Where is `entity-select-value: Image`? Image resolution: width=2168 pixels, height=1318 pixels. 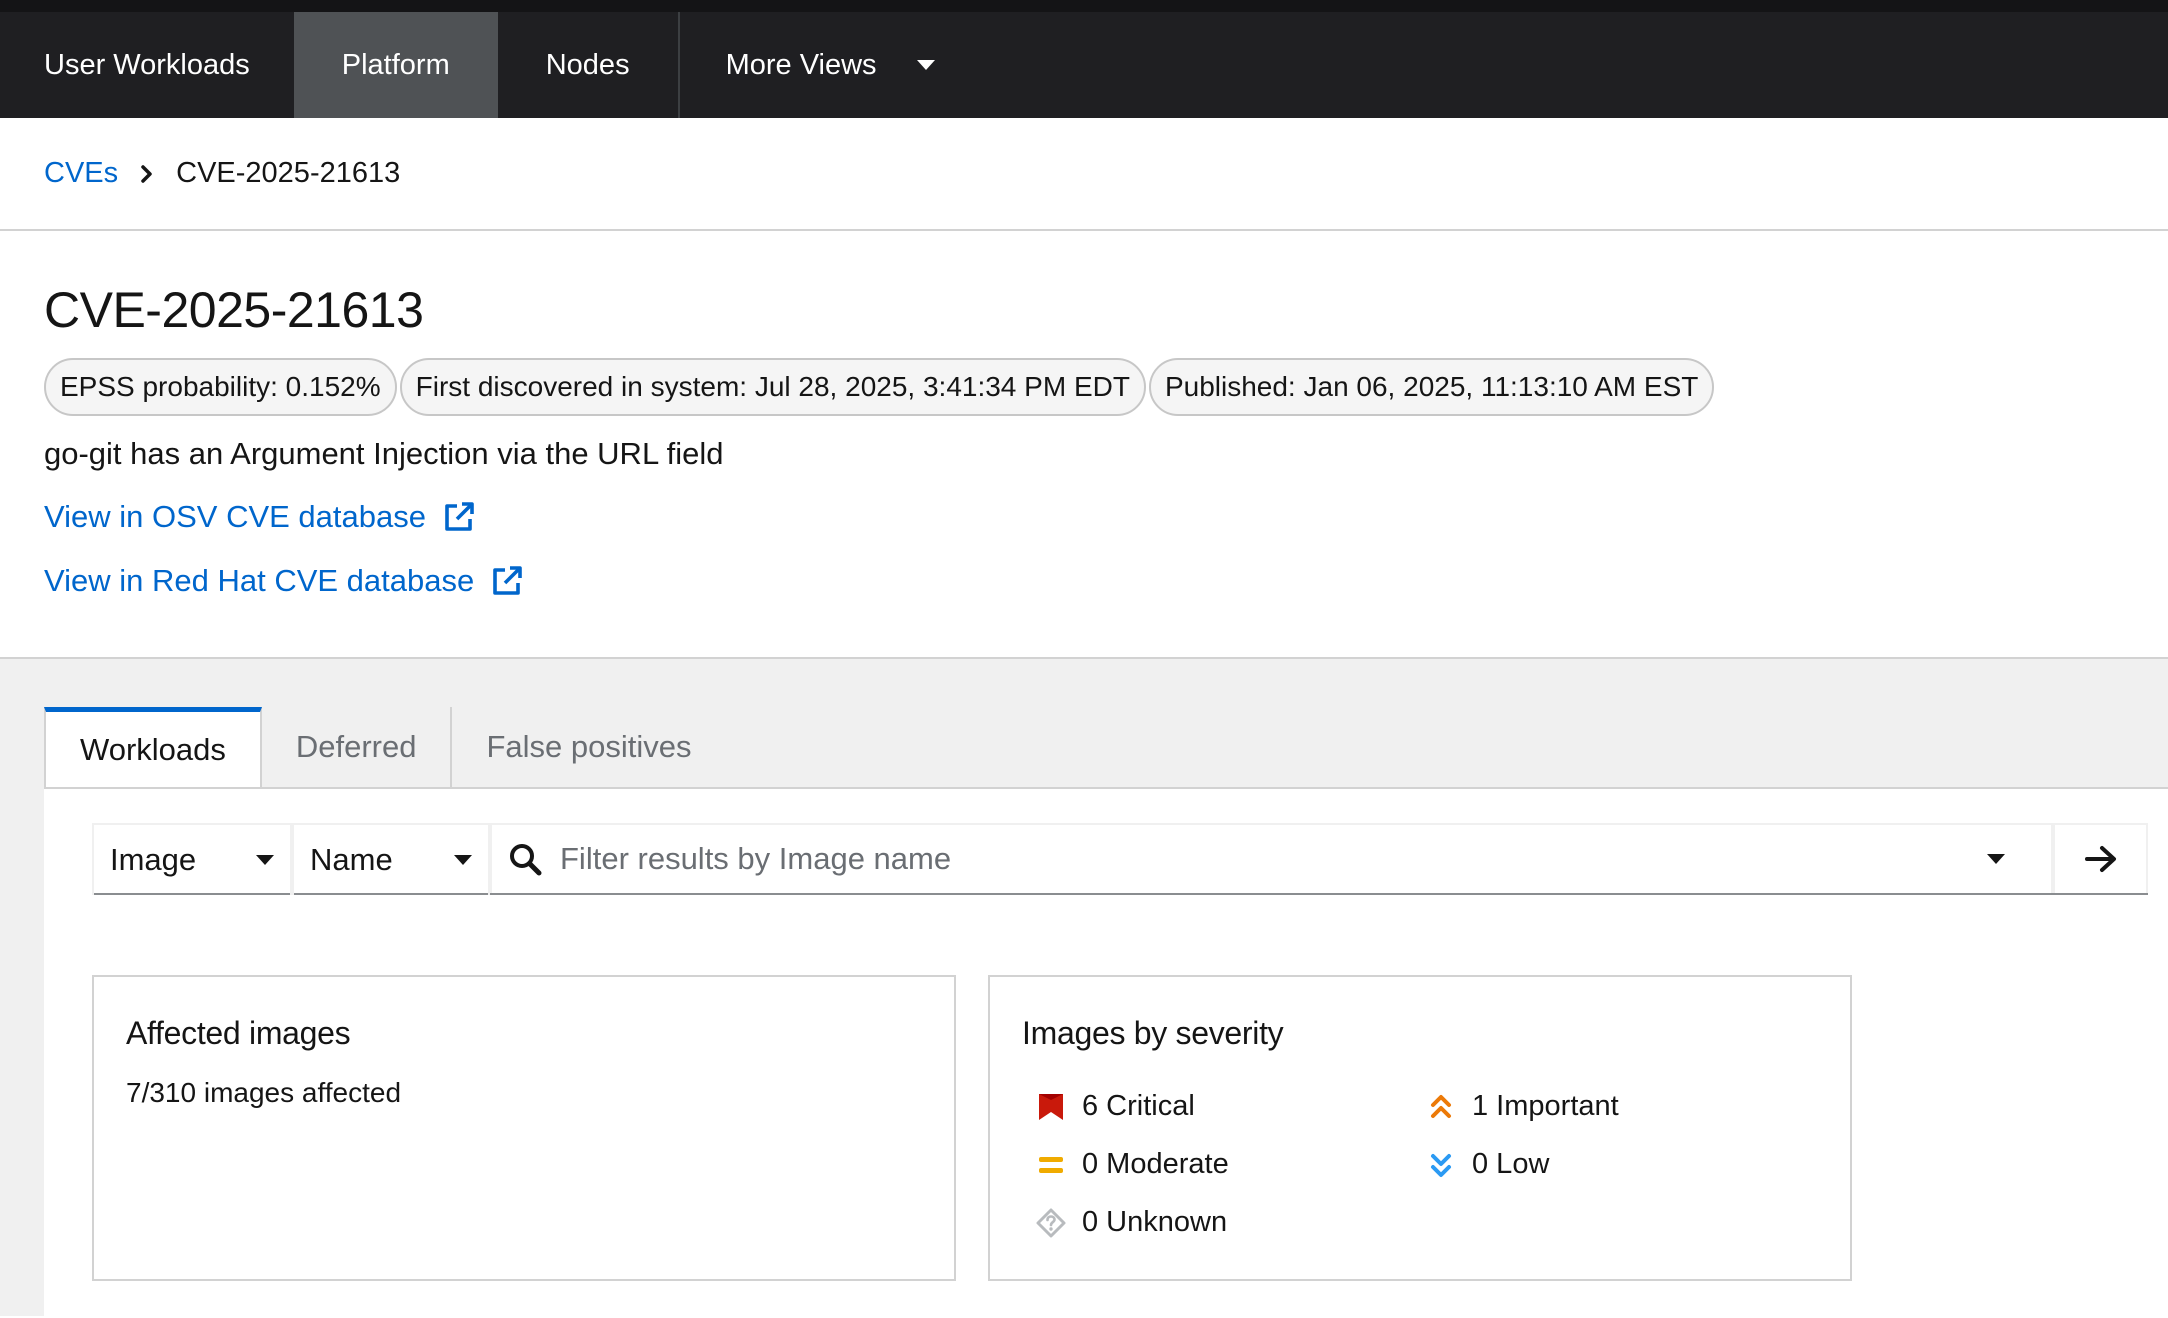 entity-select-value: Image is located at coordinates (153, 859).